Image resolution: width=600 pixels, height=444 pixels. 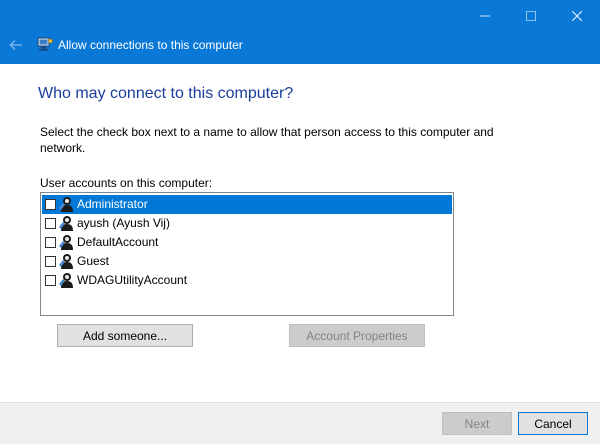 What do you see at coordinates (247, 204) in the screenshot?
I see `list-item: Administrator` at bounding box center [247, 204].